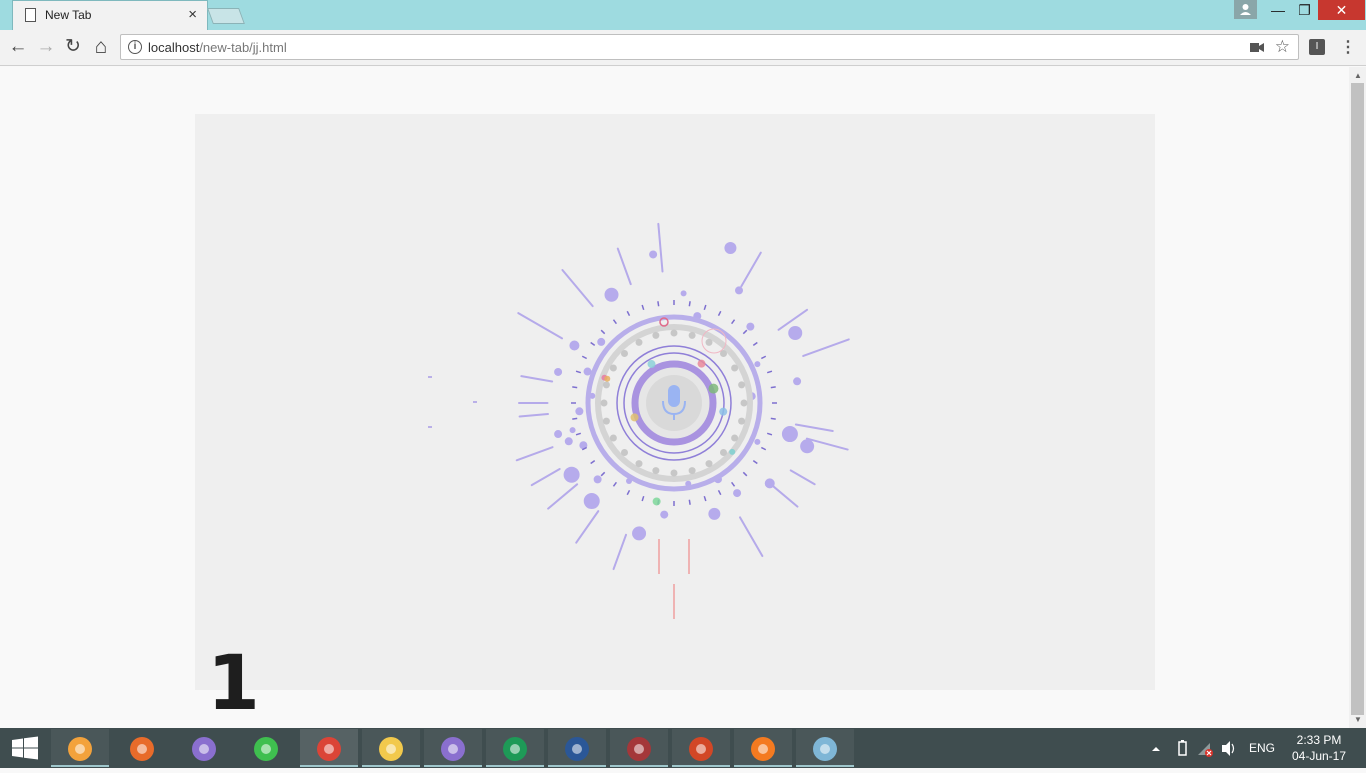  Describe the element at coordinates (391, 748) in the screenshot. I see `taskbar-file-explorer-button` at that location.